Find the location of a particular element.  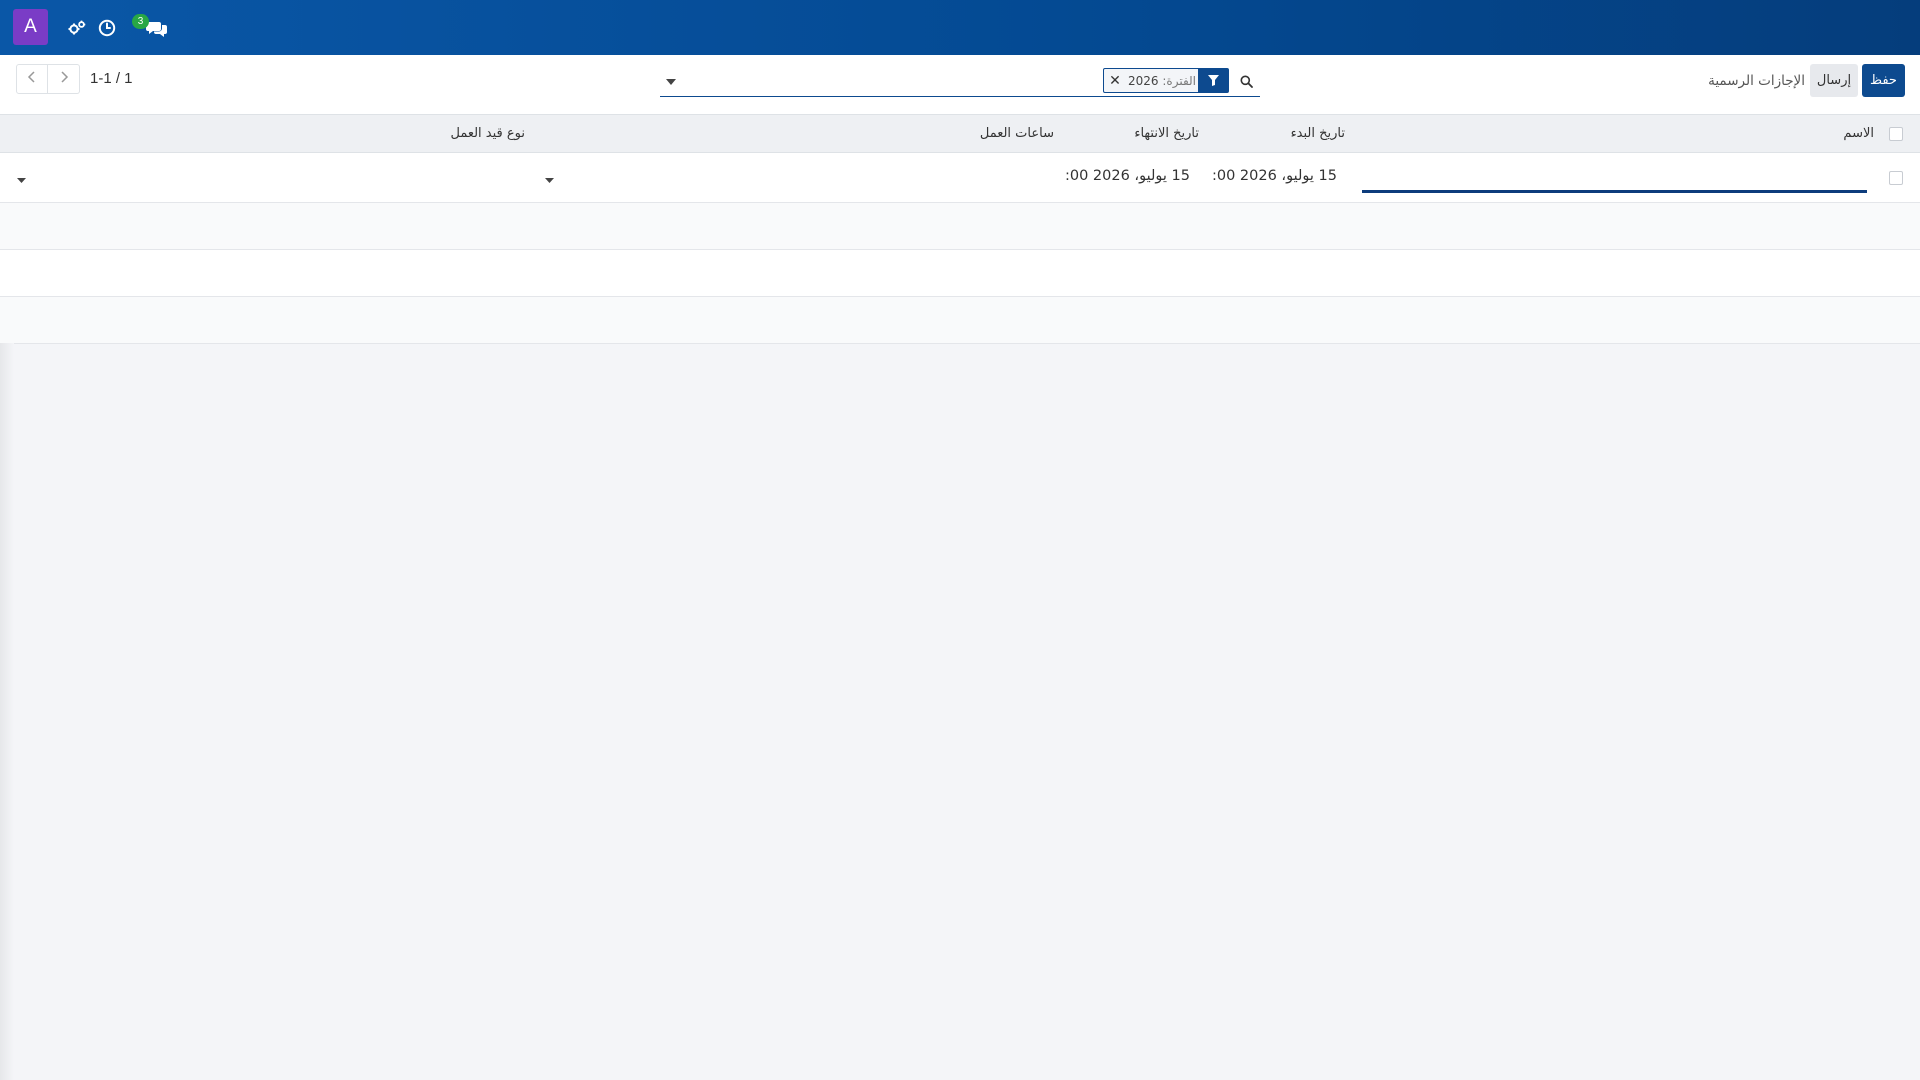

settings-gears-icon is located at coordinates (77, 28).